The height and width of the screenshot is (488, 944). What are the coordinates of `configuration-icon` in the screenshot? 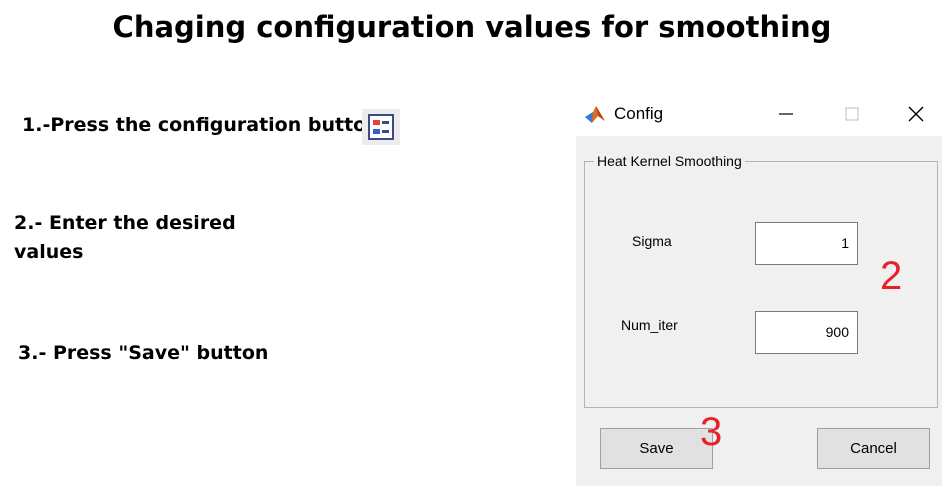 It's located at (381, 127).